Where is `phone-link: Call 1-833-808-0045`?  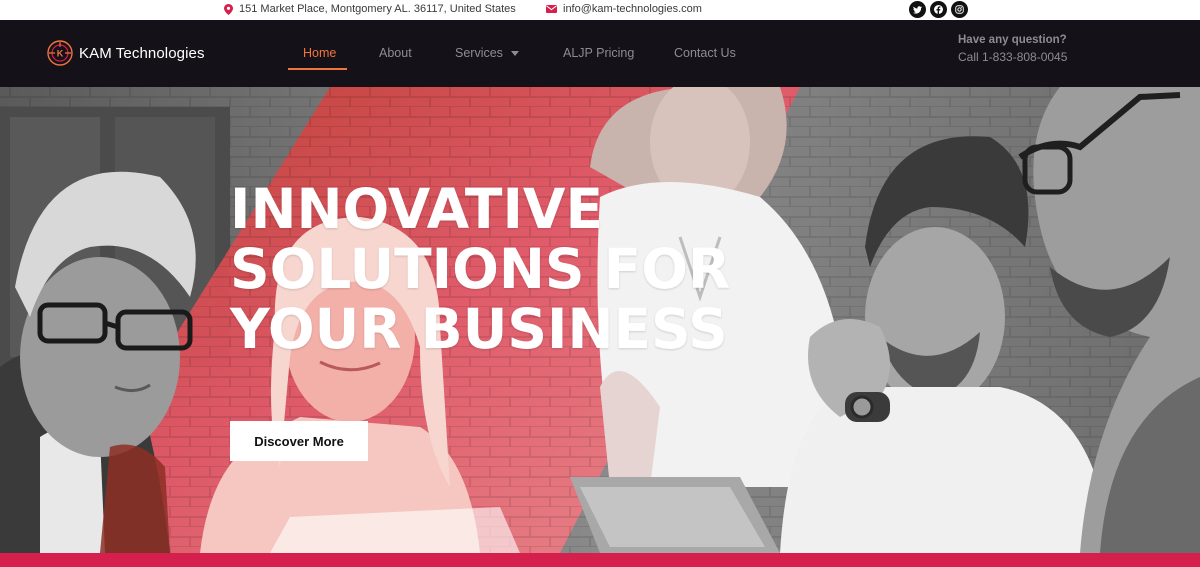
phone-link: Call 1-833-808-0045 is located at coordinates (1012, 57).